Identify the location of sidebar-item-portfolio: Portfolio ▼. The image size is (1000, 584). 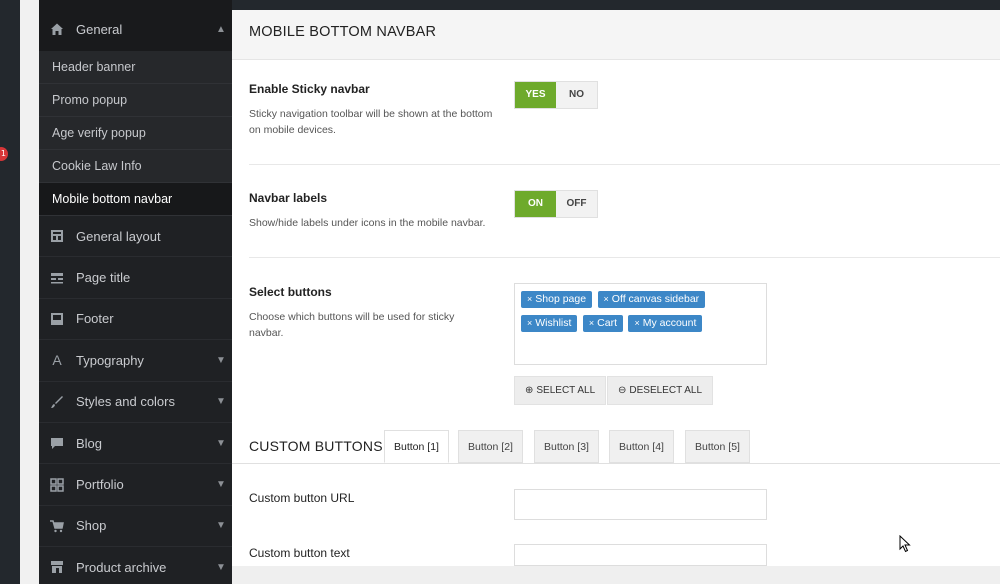
(135, 485).